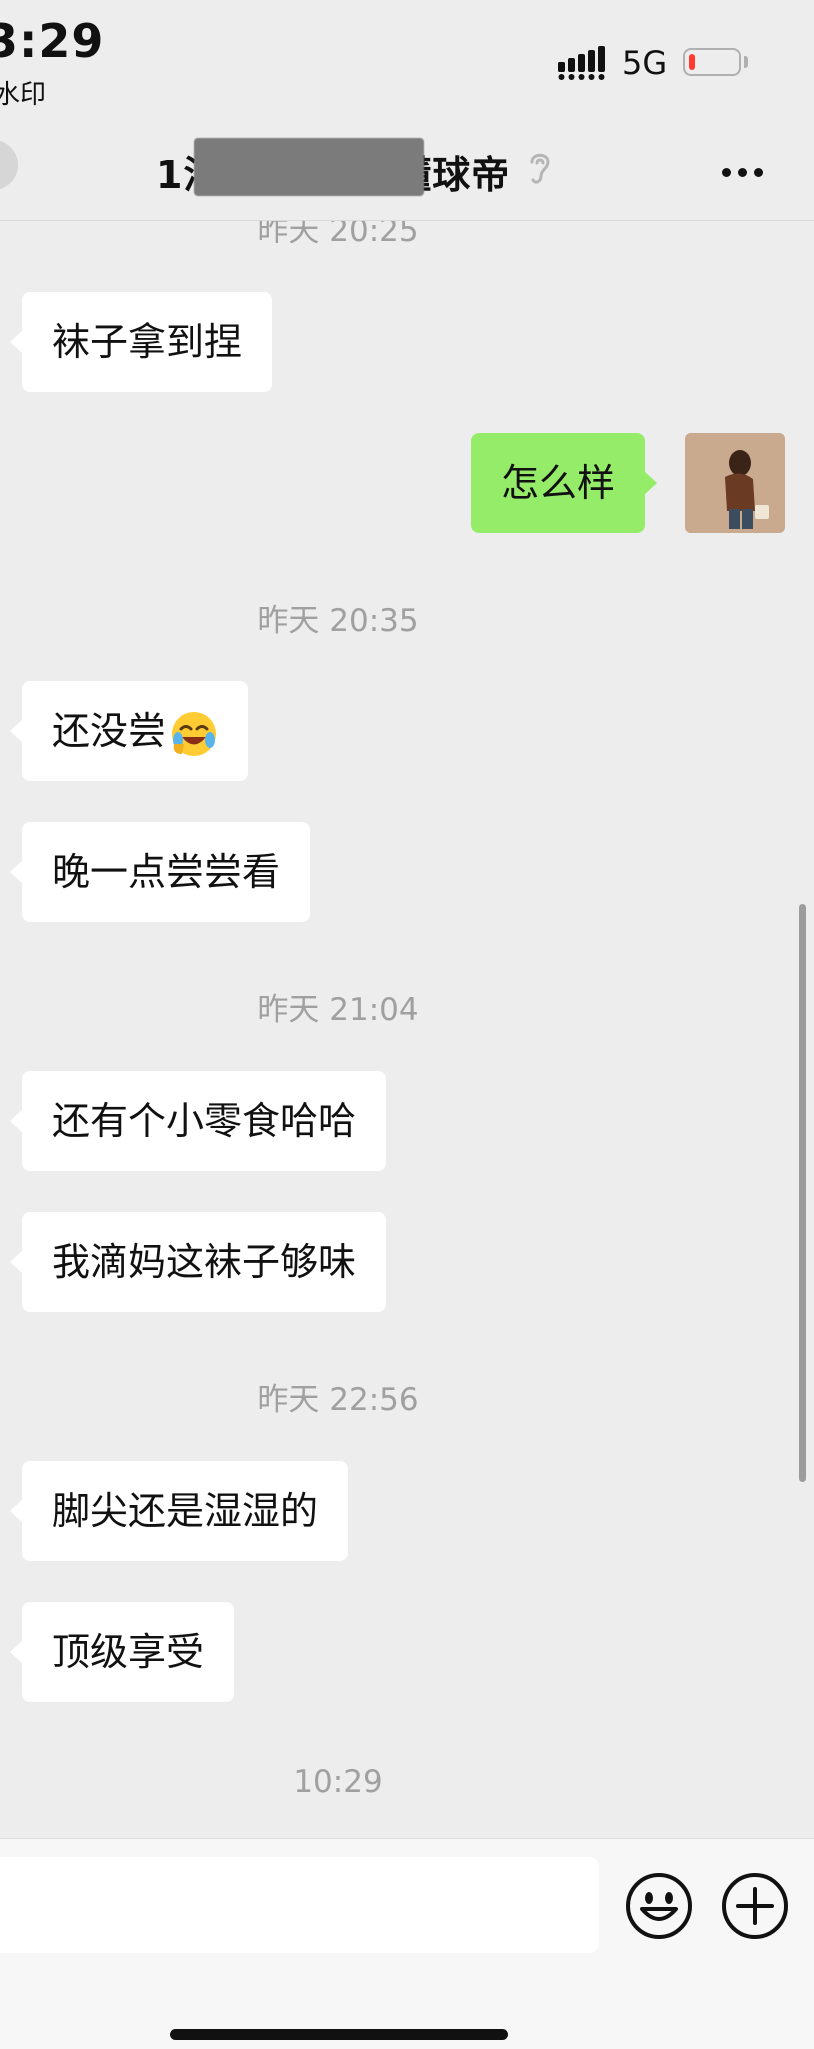  Describe the element at coordinates (338, 1010) in the screenshot. I see `timestamp: 昨天 21:04` at that location.